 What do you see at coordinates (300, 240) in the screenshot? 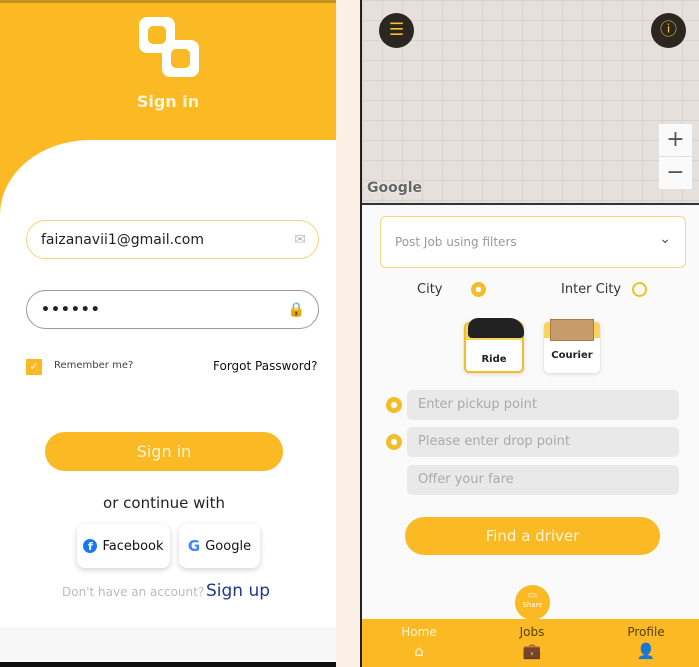
I see `mail-icon: ✉` at bounding box center [300, 240].